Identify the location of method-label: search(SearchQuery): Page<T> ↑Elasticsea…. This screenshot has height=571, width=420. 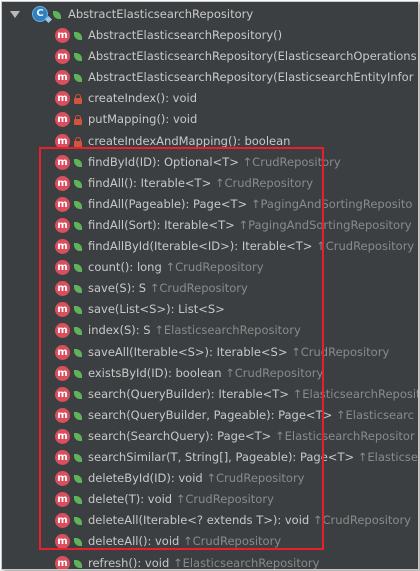
(251, 436).